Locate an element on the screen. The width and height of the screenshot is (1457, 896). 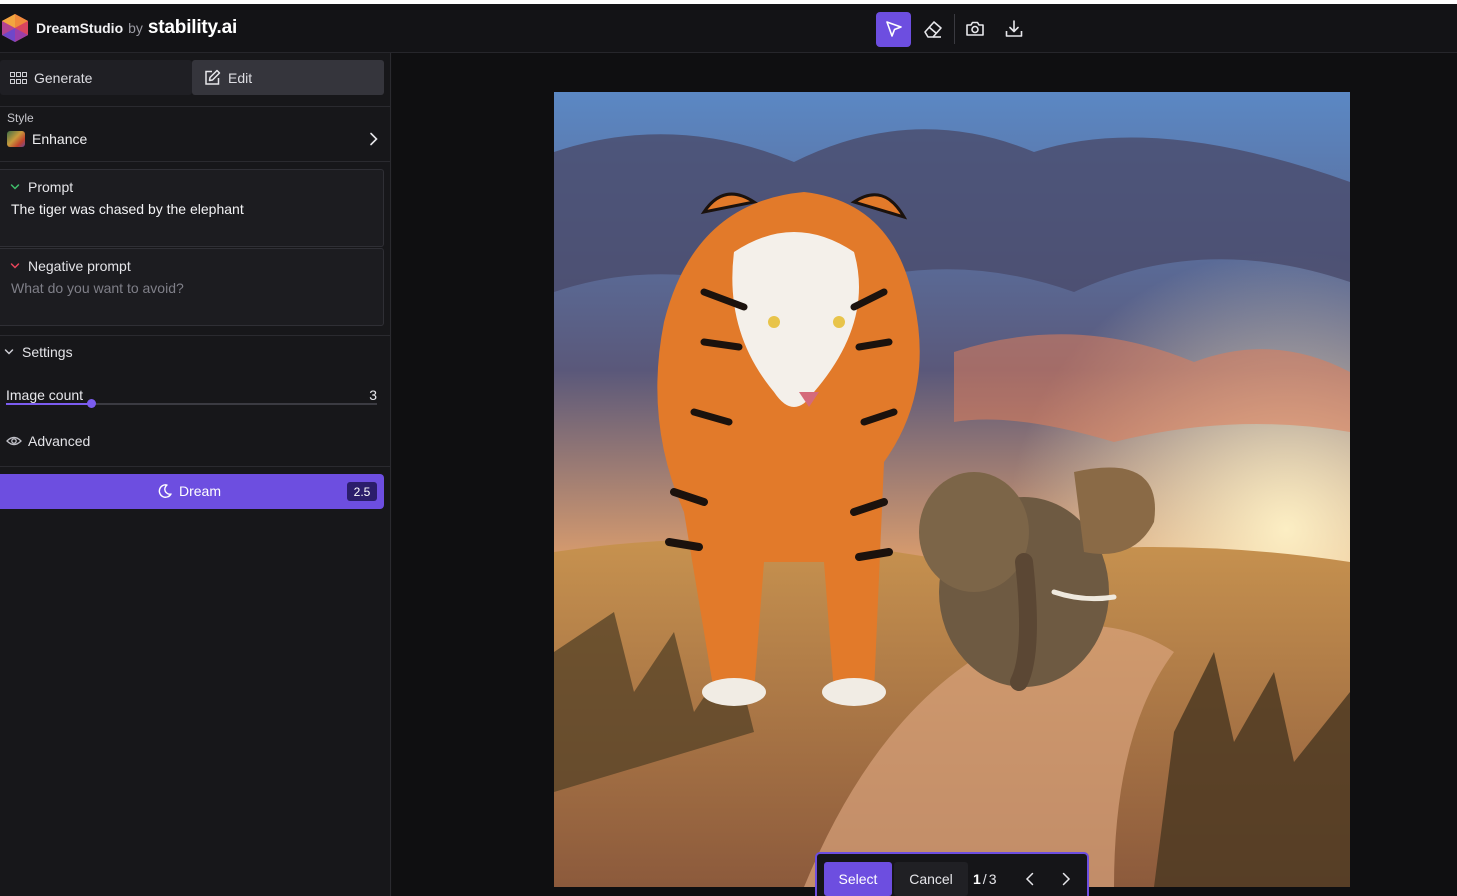
brand: DreamStudio by stability.ai is located at coordinates (118, 28).